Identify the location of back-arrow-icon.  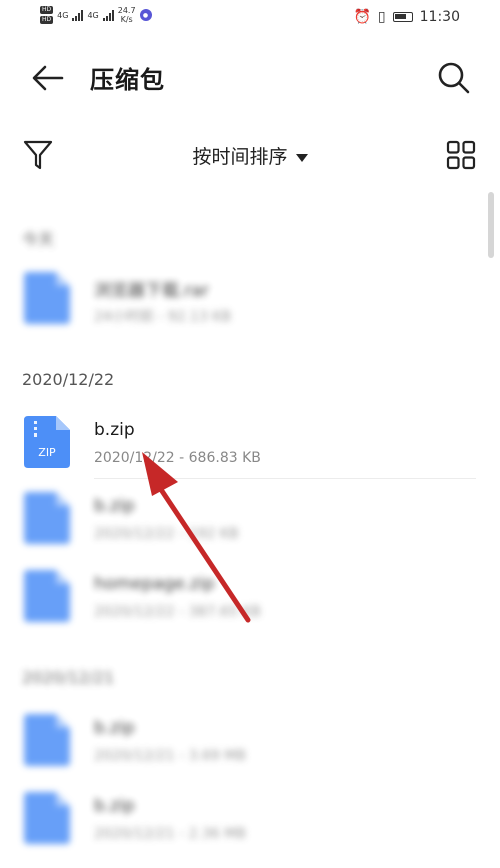
(48, 78).